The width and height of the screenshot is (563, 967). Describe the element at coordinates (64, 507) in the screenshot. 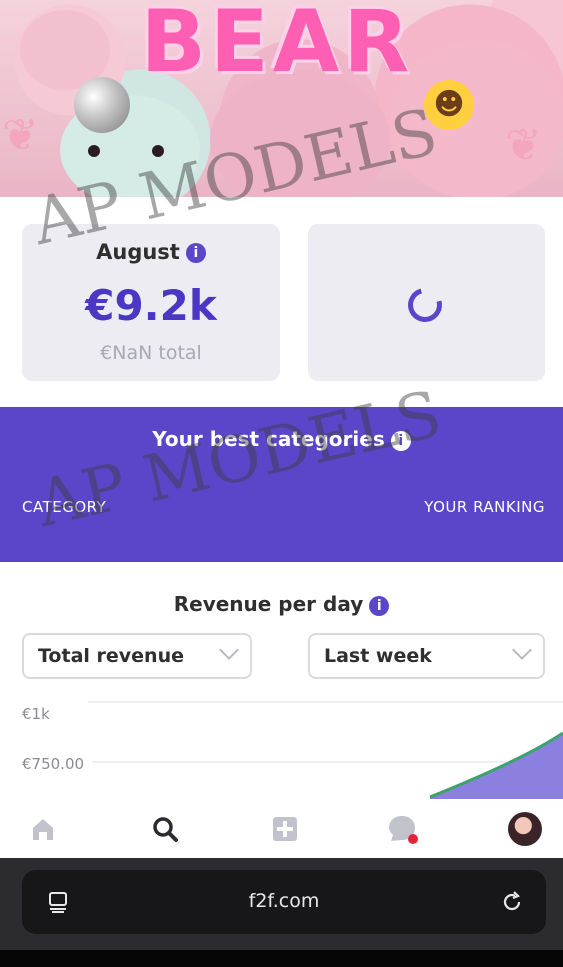

I see `column-header-category: CATEGORY` at that location.